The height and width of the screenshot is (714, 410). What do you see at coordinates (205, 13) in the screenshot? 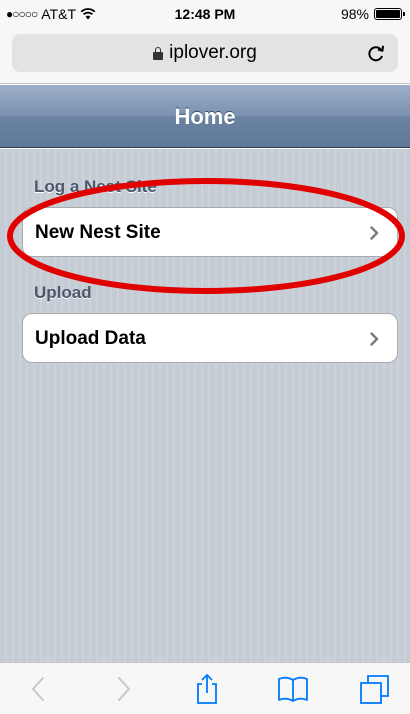
I see `status-bar: ●○○○○ AT&T 12:48 PM 98%` at bounding box center [205, 13].